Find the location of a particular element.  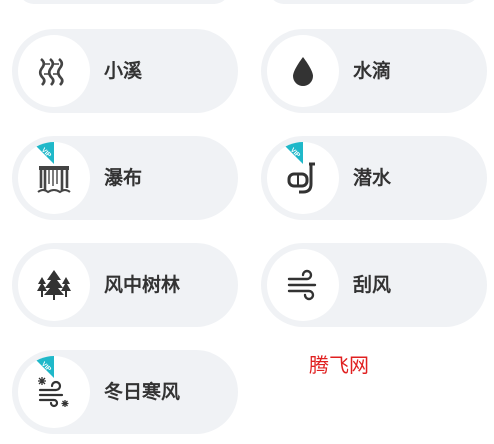

partial-card-top-left is located at coordinates (124, 2).